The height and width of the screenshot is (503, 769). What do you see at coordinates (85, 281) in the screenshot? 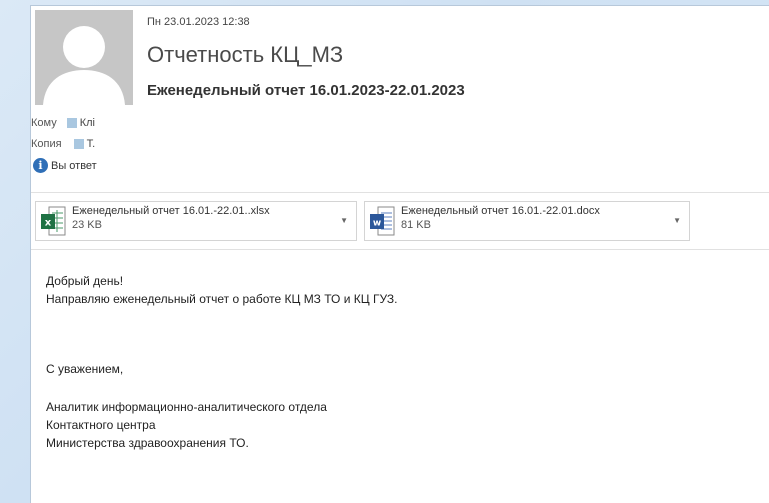
I see `body-greeting: Добрый день!` at bounding box center [85, 281].